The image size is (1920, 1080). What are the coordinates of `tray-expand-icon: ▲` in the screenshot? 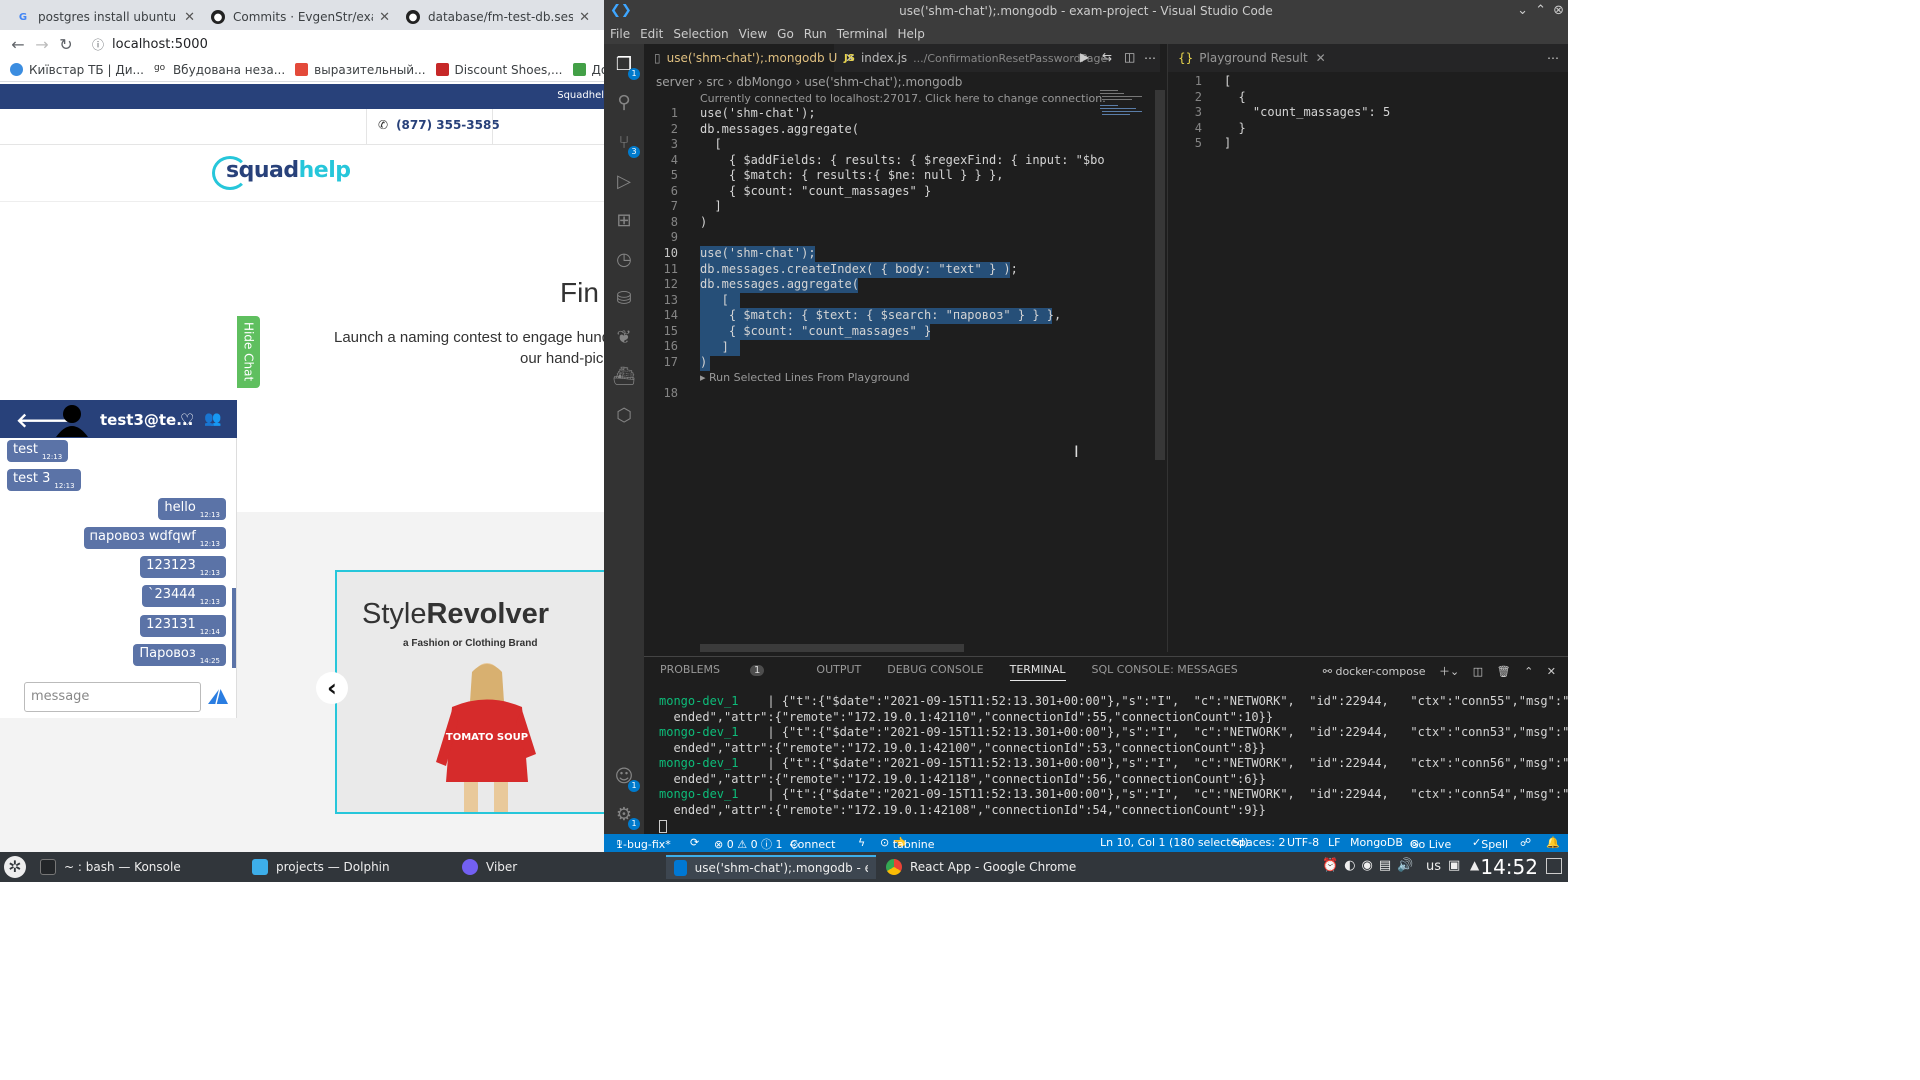 It's located at (1474, 865).